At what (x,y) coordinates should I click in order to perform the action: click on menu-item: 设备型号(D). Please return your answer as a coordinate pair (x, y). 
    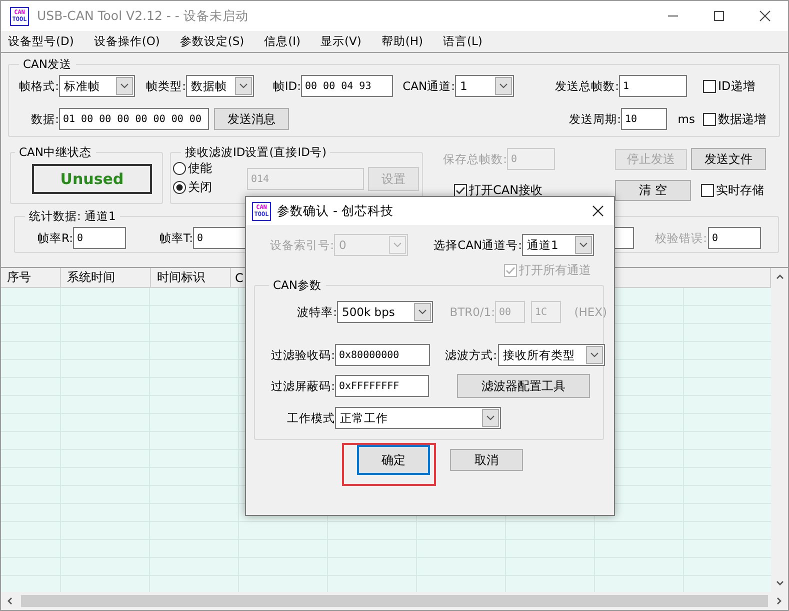
    Looking at the image, I should click on (41, 41).